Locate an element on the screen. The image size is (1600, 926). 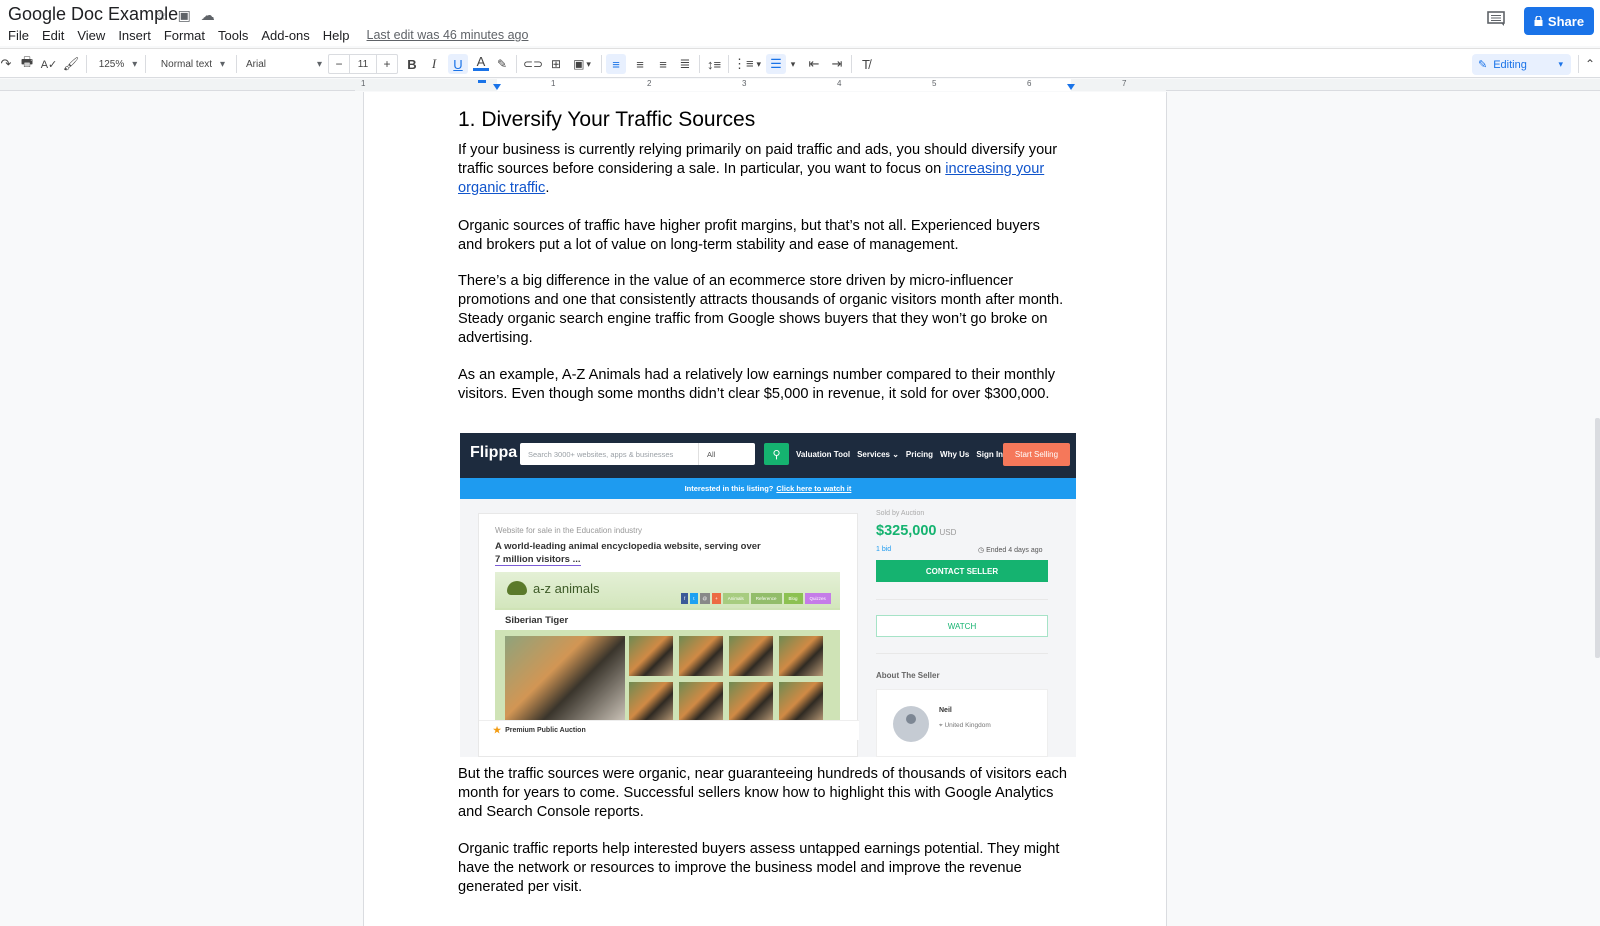
align-left-icon: ≡ is located at coordinates (616, 64).